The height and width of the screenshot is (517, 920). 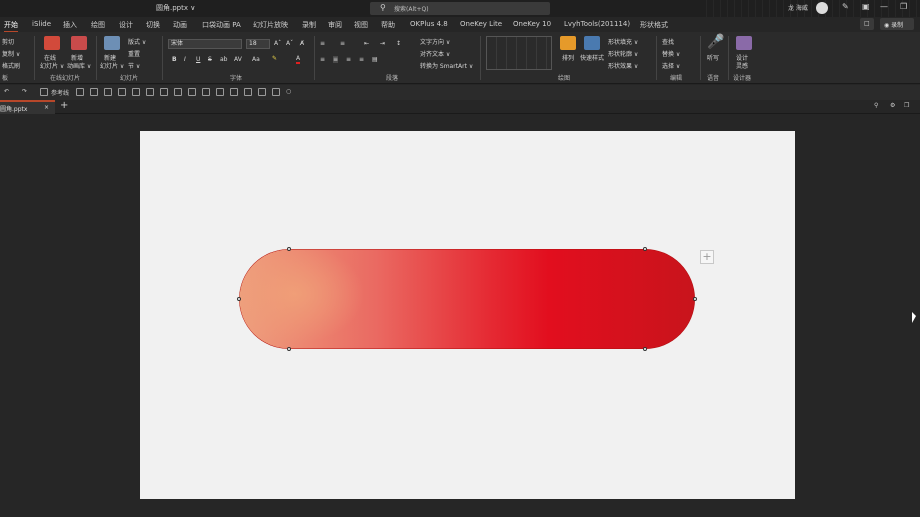 What do you see at coordinates (112, 65) in the screenshot?
I see `new-slide-label-2: 幻灯片 ∨` at bounding box center [112, 65].